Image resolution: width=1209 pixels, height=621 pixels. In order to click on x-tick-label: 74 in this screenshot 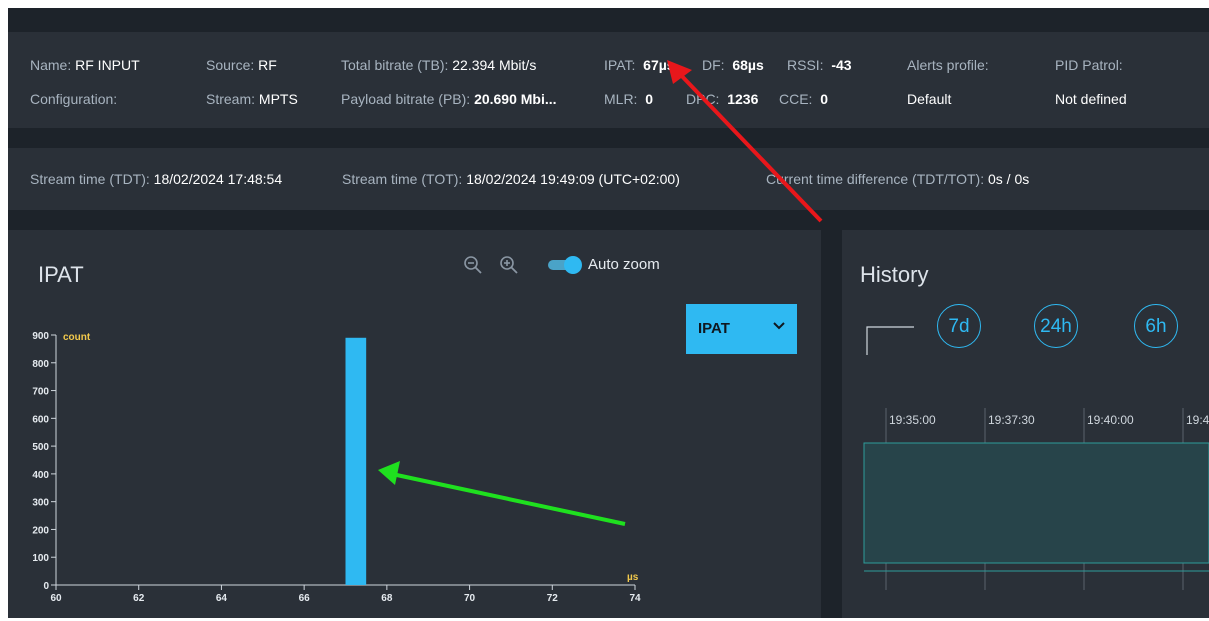, I will do `click(635, 598)`.